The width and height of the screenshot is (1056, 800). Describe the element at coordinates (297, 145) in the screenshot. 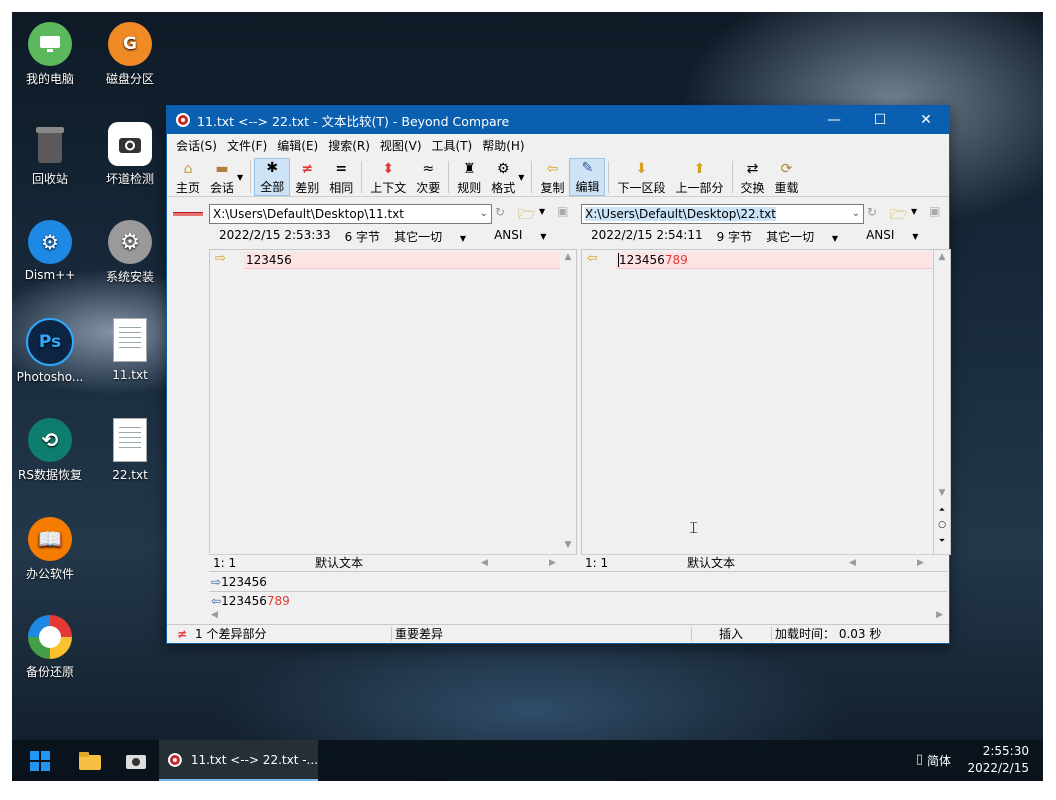

I see `menu-edit: 编辑(E)` at that location.